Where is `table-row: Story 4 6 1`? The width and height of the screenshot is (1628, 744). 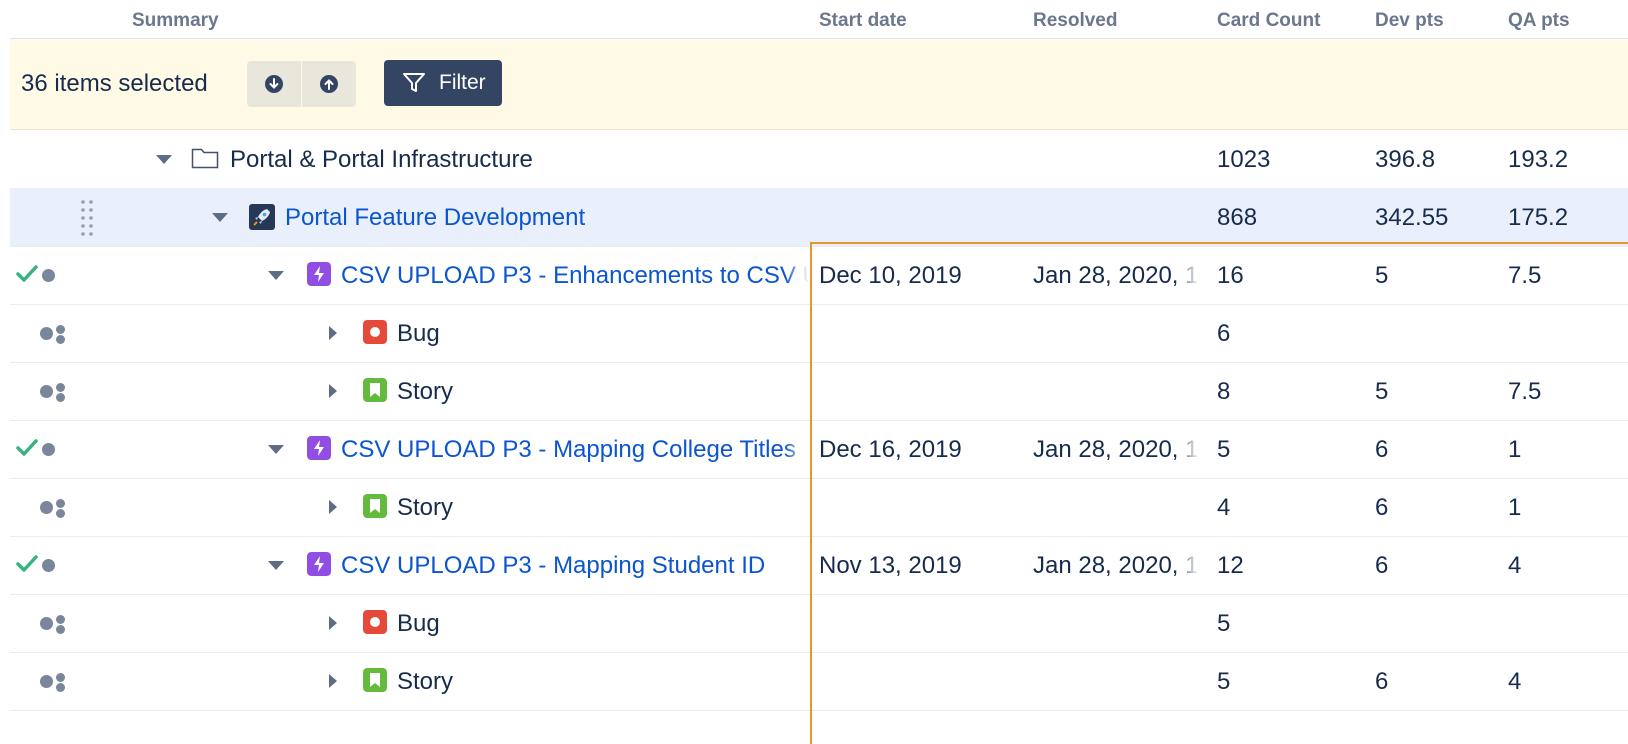
table-row: Story 4 6 1 is located at coordinates (819, 507).